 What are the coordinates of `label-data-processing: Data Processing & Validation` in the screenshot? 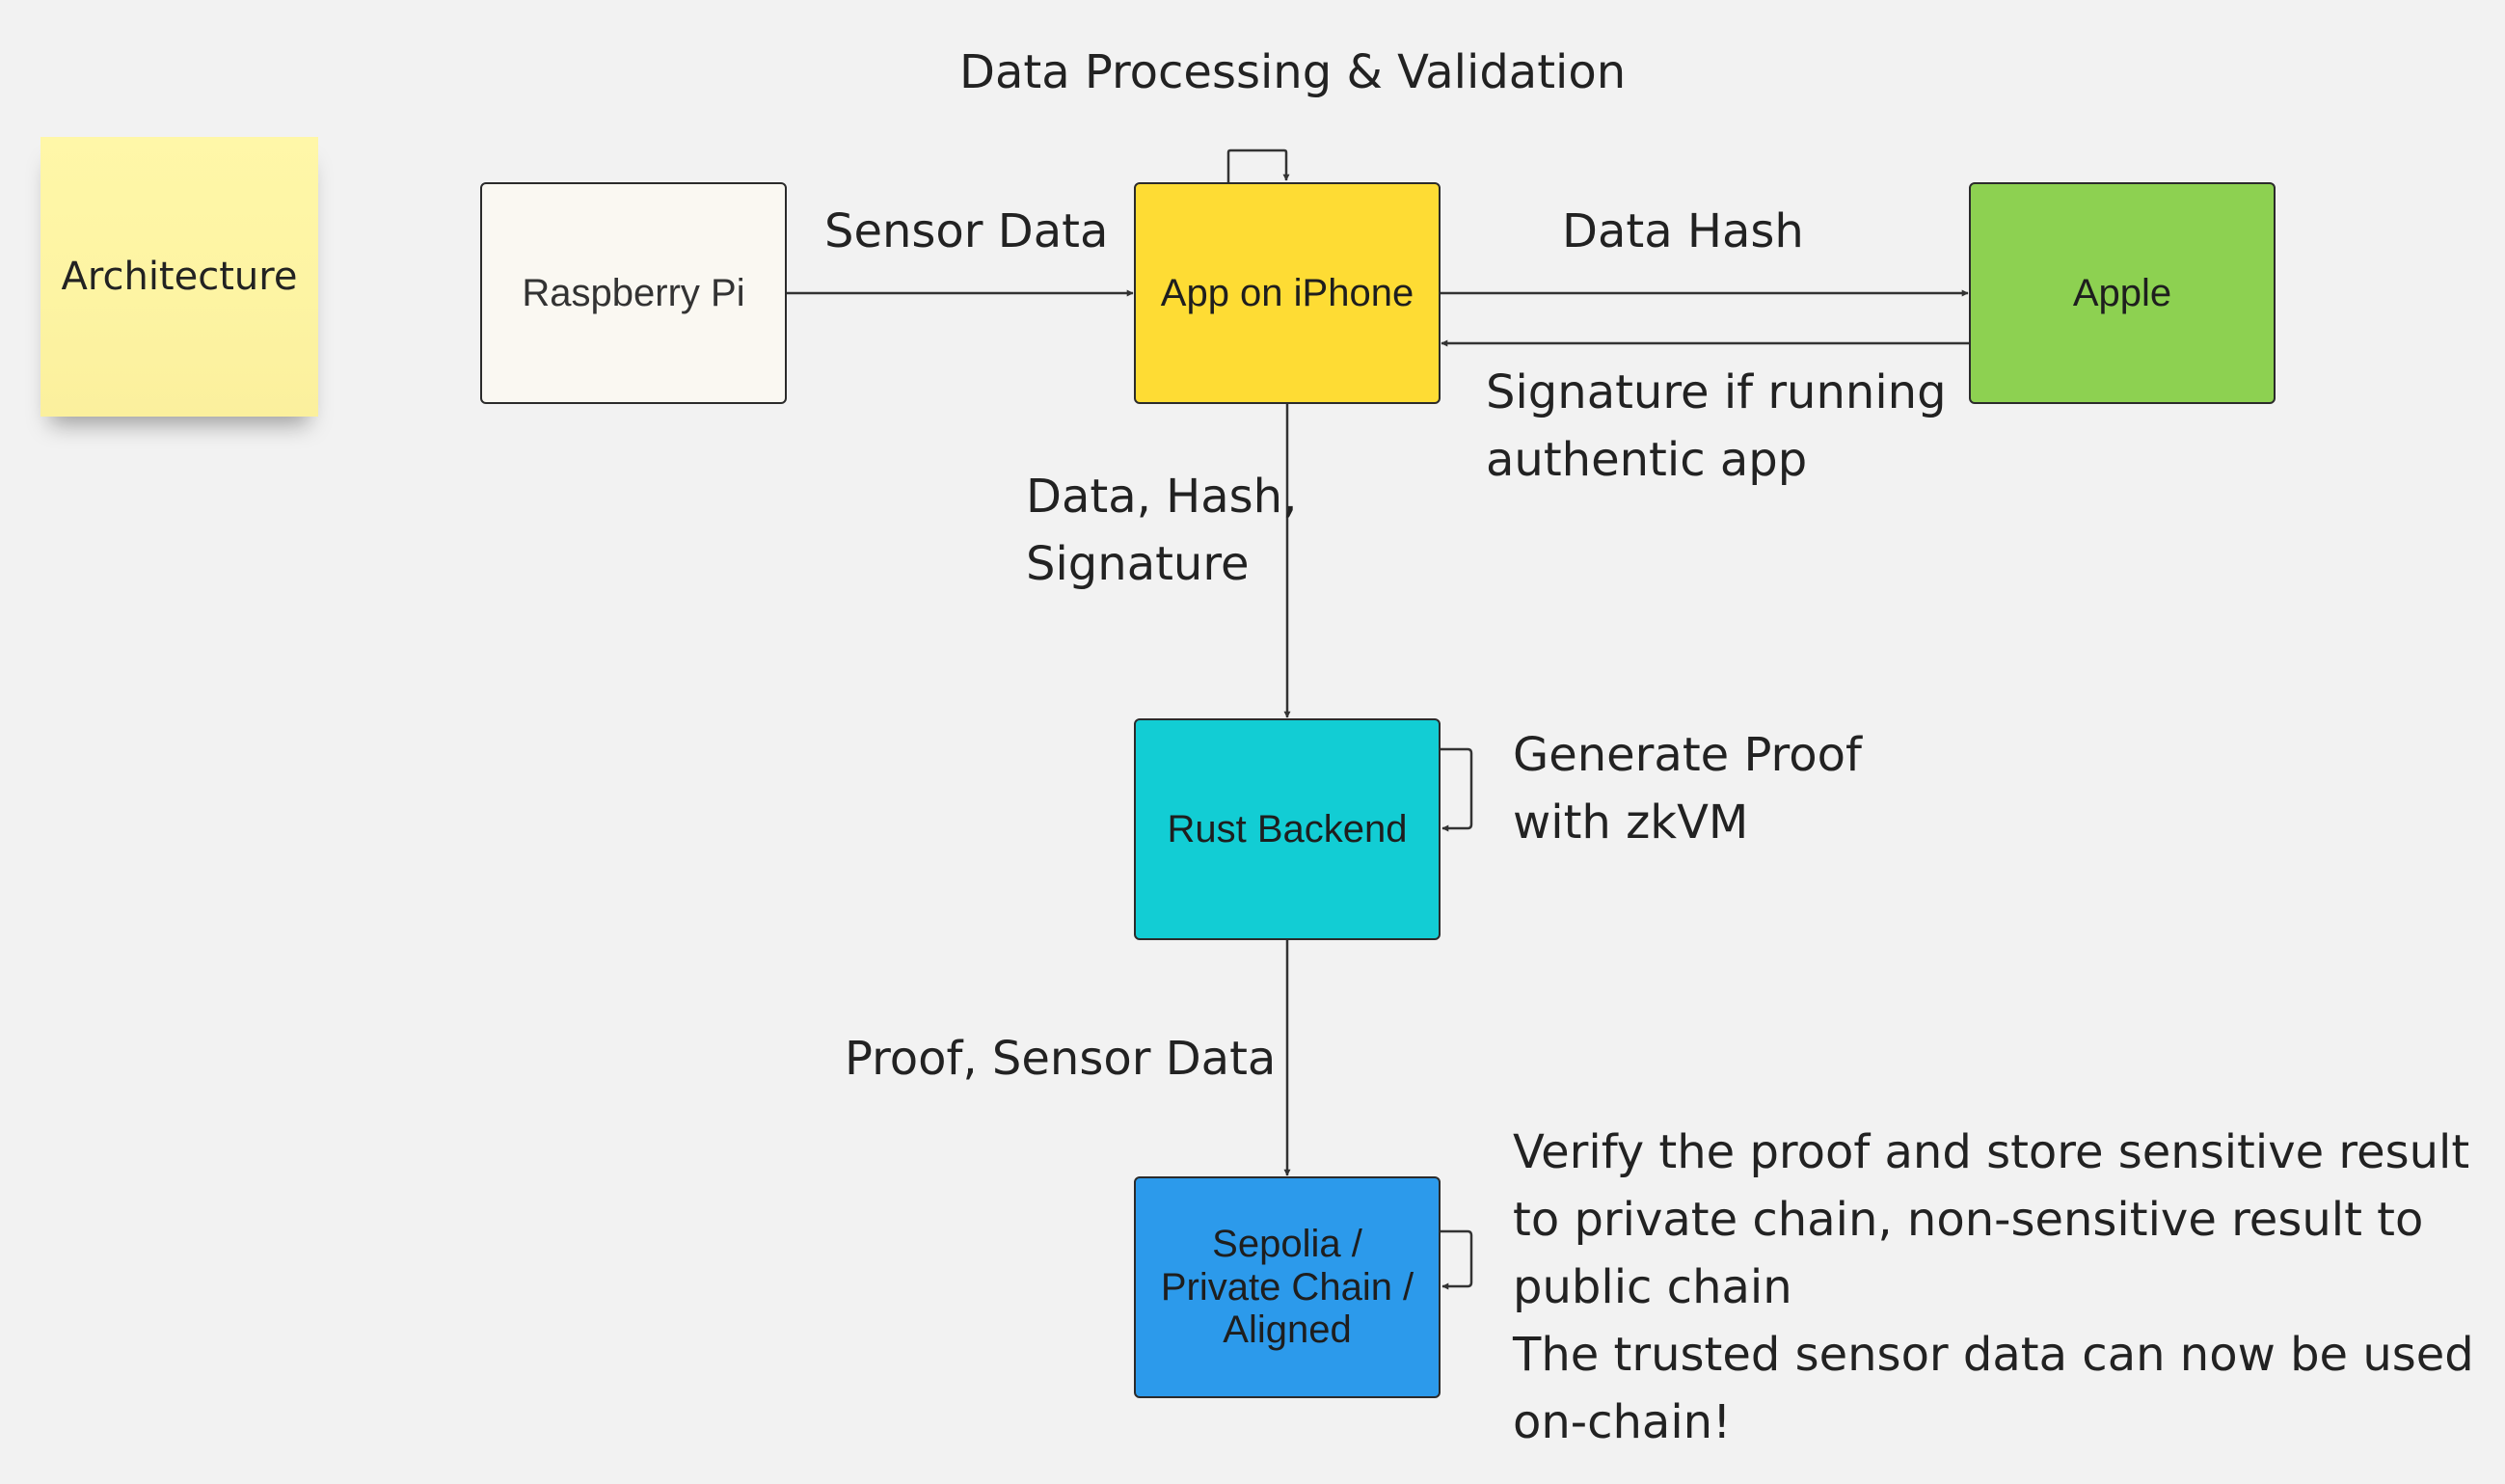 It's located at (1293, 72).